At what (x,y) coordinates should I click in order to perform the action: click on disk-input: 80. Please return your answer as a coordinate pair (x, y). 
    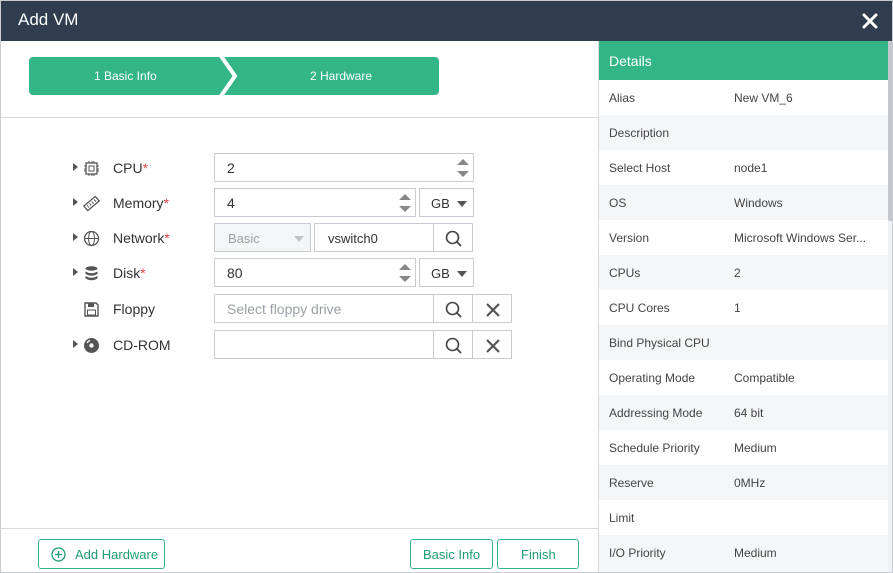
    Looking at the image, I should click on (315, 272).